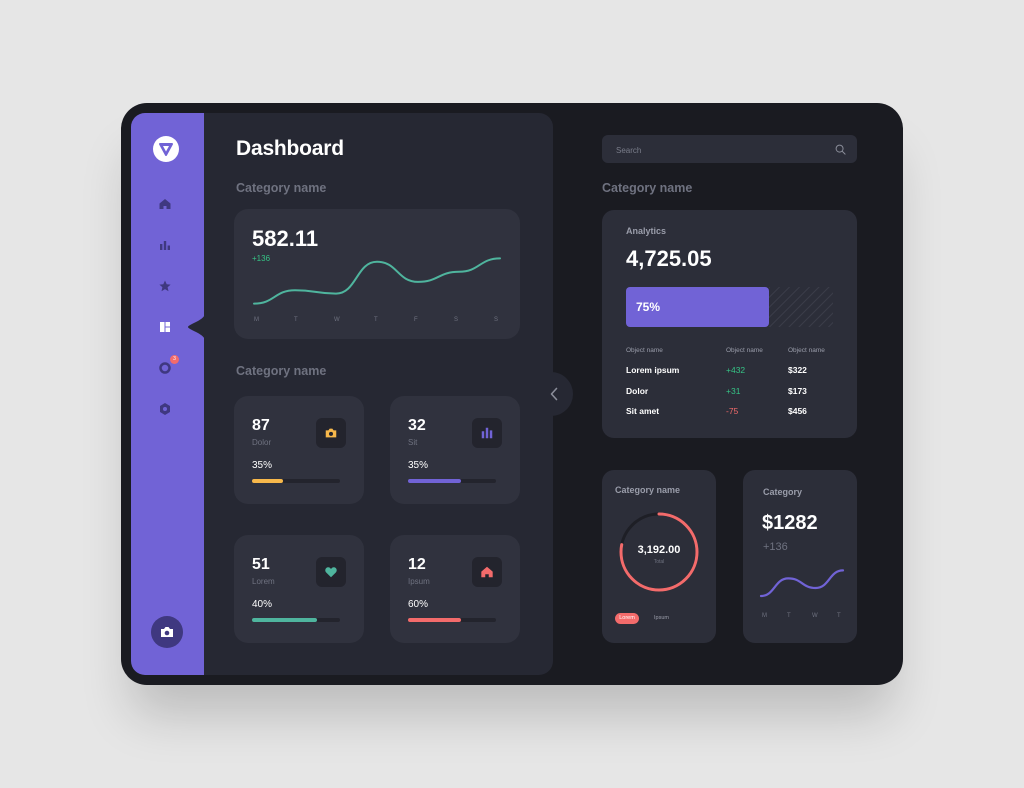 The image size is (1024, 788). I want to click on sidebar-item-settings, so click(165, 409).